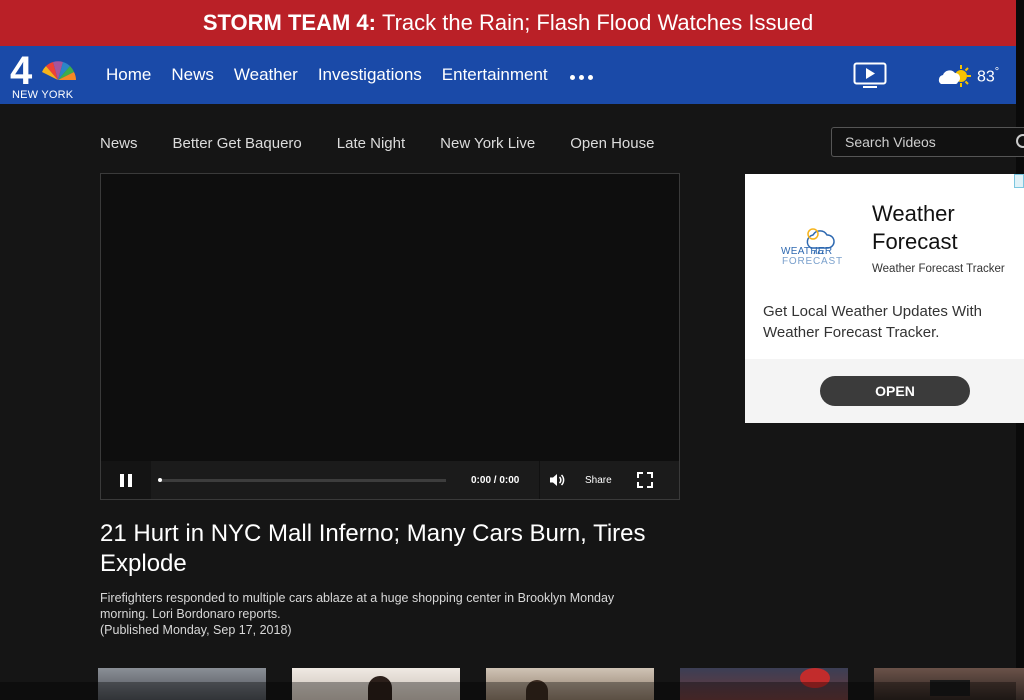 This screenshot has height=700, width=1024. What do you see at coordinates (122, 480) in the screenshot?
I see `pause-icon` at bounding box center [122, 480].